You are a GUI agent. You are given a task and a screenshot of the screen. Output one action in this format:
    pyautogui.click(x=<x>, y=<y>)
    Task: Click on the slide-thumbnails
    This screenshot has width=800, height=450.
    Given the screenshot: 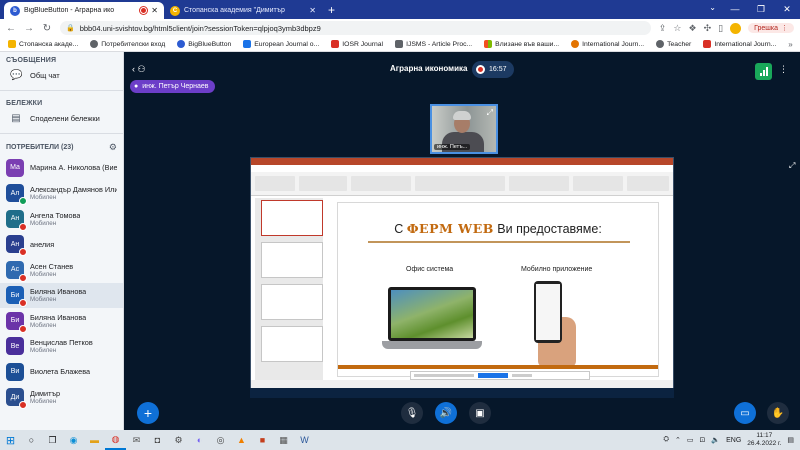 What is the action you would take?
    pyautogui.click(x=289, y=289)
    